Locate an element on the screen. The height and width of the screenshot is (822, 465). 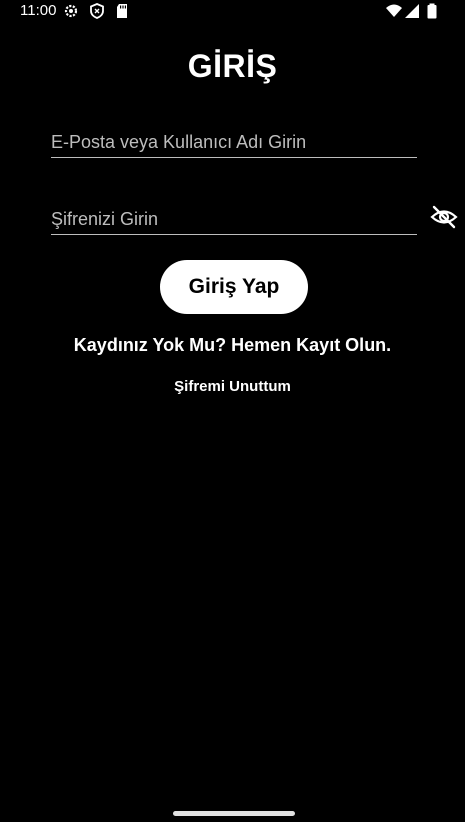
register-link: Kaydınız Yok Mu? Hemen Kayıt Olun. is located at coordinates (232, 345).